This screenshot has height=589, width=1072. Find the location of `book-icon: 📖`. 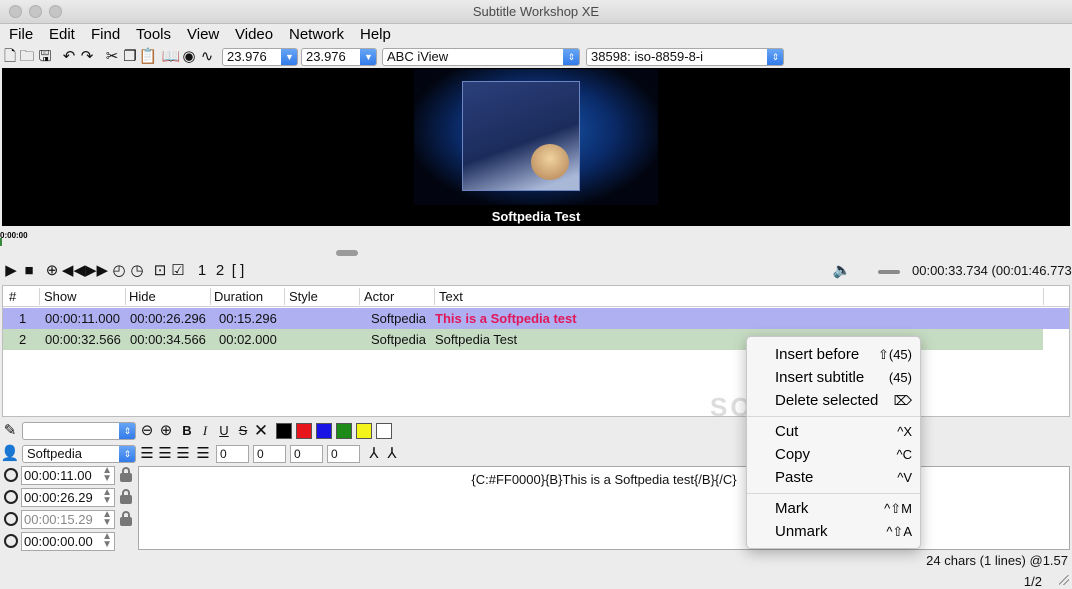

book-icon: 📖 is located at coordinates (171, 56).